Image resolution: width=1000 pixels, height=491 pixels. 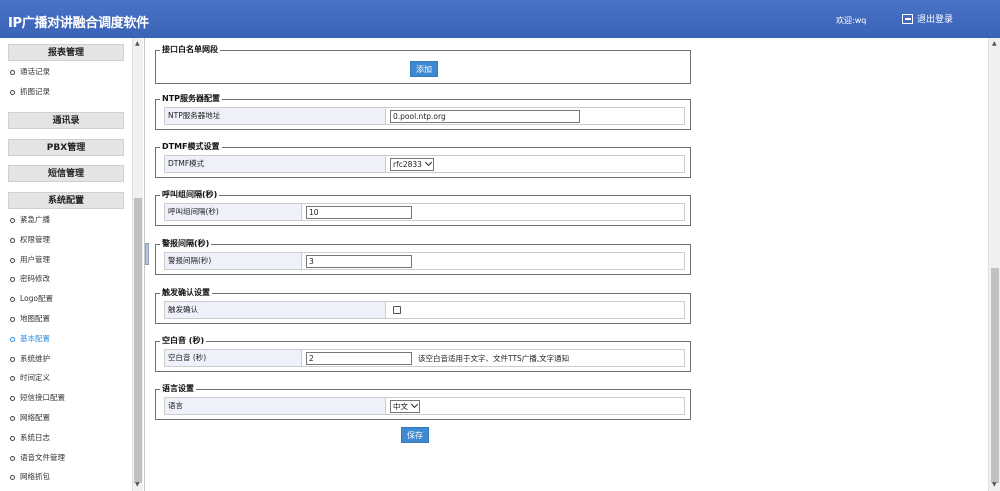 What do you see at coordinates (178, 389) in the screenshot?
I see `language-legend: 语言设置` at bounding box center [178, 389].